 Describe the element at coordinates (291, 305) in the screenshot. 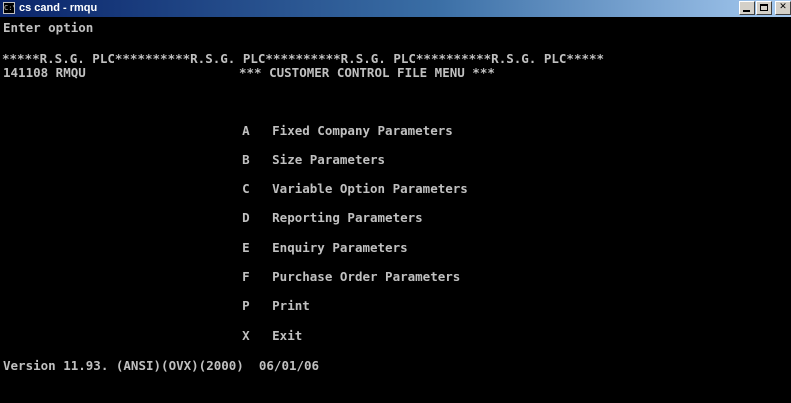

I see `menu-label: Print` at that location.